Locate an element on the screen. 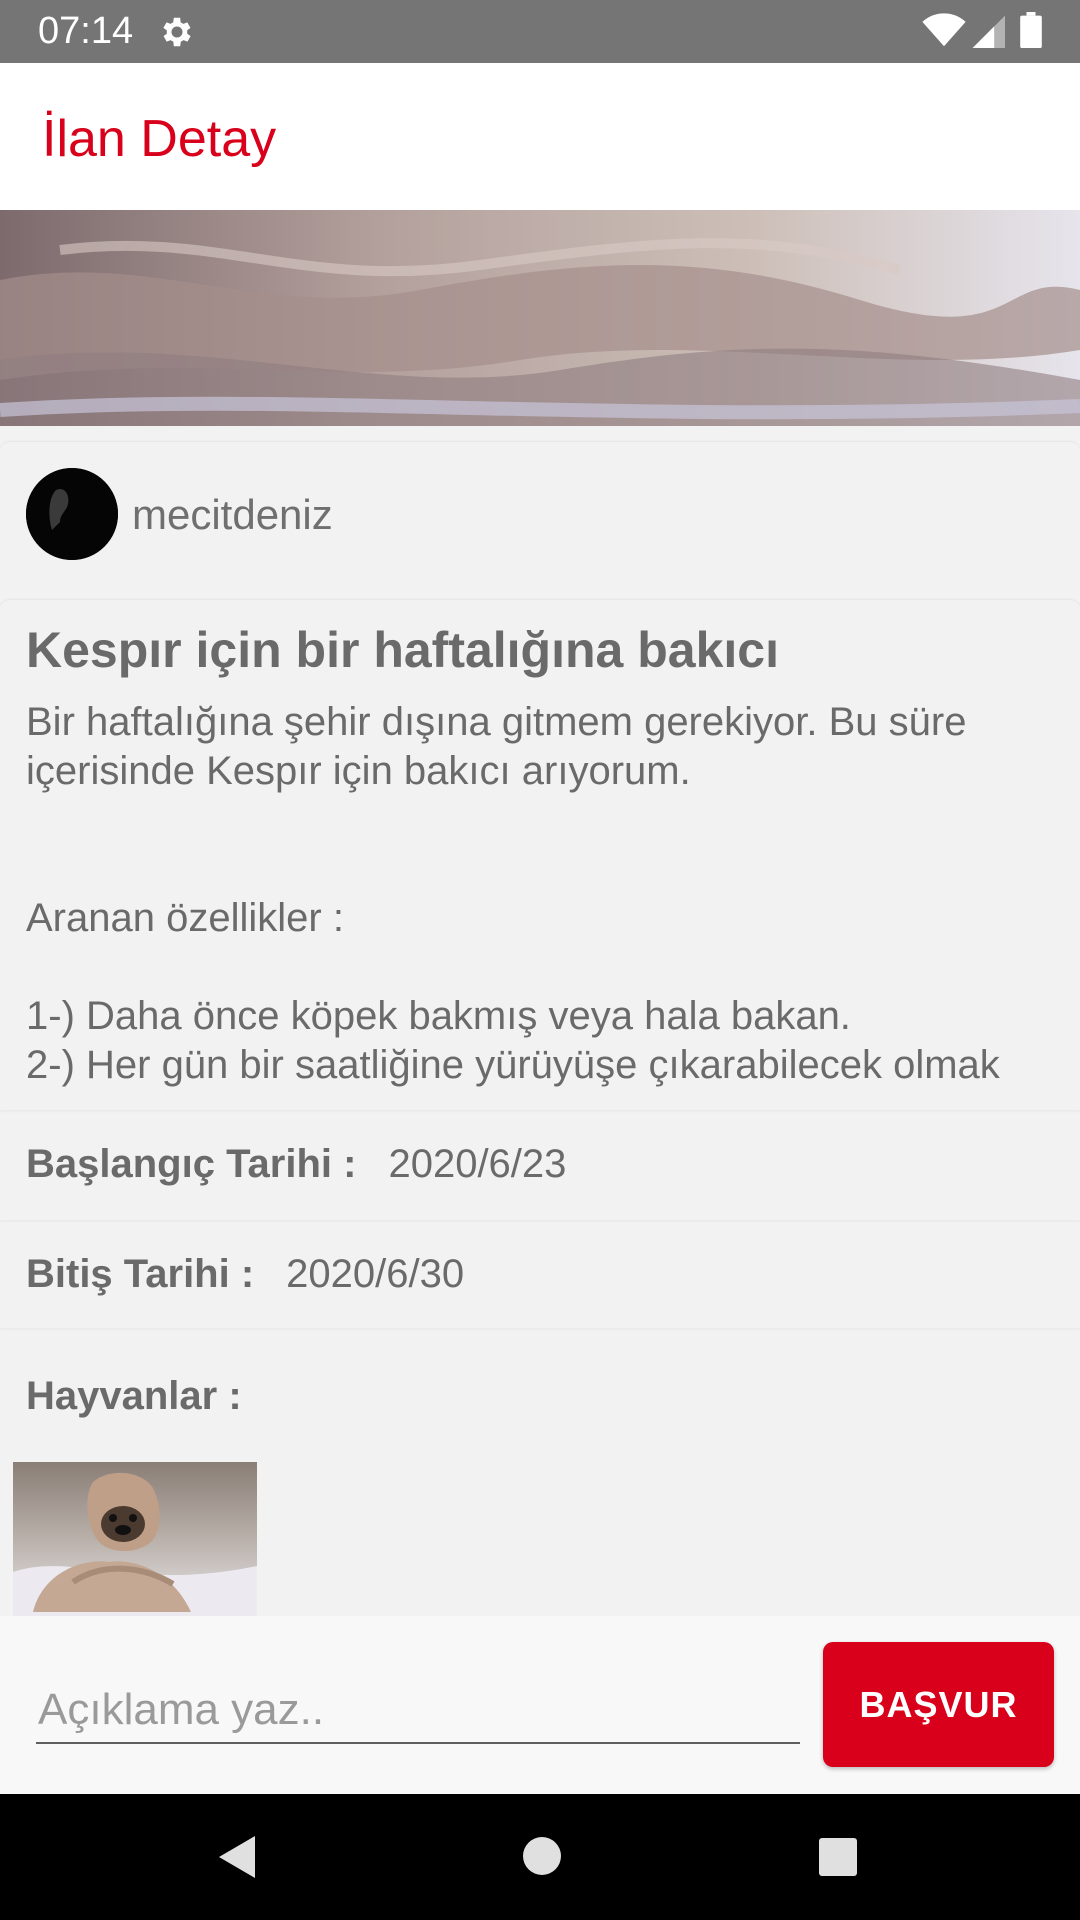 The image size is (1080, 1920). user-card: mecitdeniz is located at coordinates (540, 513).